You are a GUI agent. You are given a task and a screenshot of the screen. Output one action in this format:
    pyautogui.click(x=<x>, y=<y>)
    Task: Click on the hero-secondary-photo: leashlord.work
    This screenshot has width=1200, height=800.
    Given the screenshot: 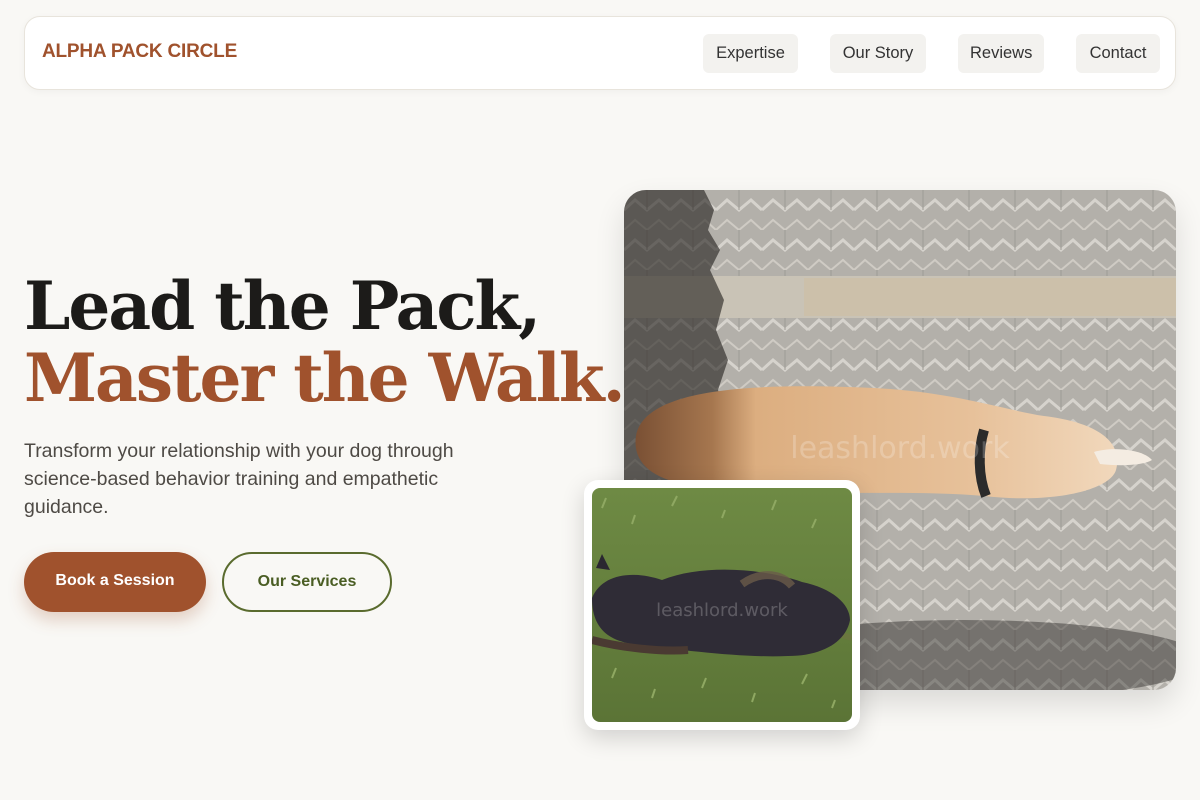 What is the action you would take?
    pyautogui.click(x=722, y=605)
    